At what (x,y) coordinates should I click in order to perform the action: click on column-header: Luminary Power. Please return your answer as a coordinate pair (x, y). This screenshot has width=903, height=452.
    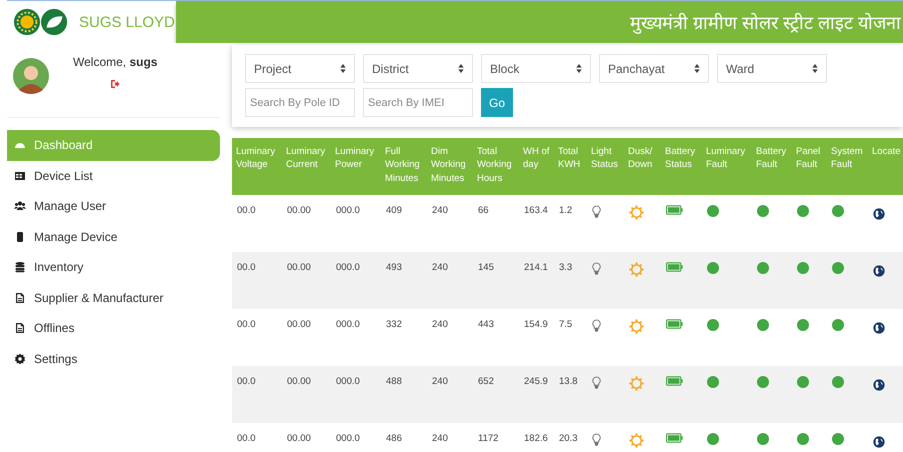
    Looking at the image, I should click on (354, 158).